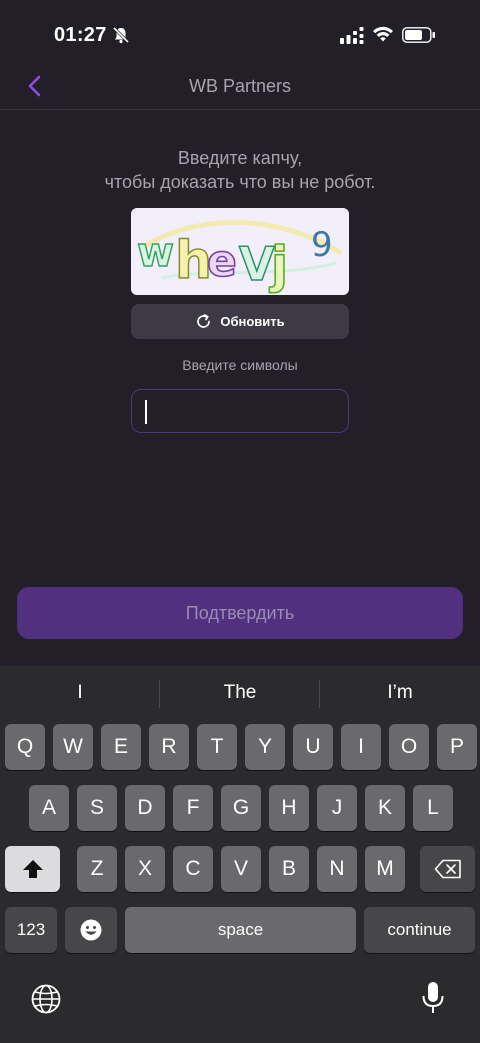  I want to click on battery-icon, so click(418, 35).